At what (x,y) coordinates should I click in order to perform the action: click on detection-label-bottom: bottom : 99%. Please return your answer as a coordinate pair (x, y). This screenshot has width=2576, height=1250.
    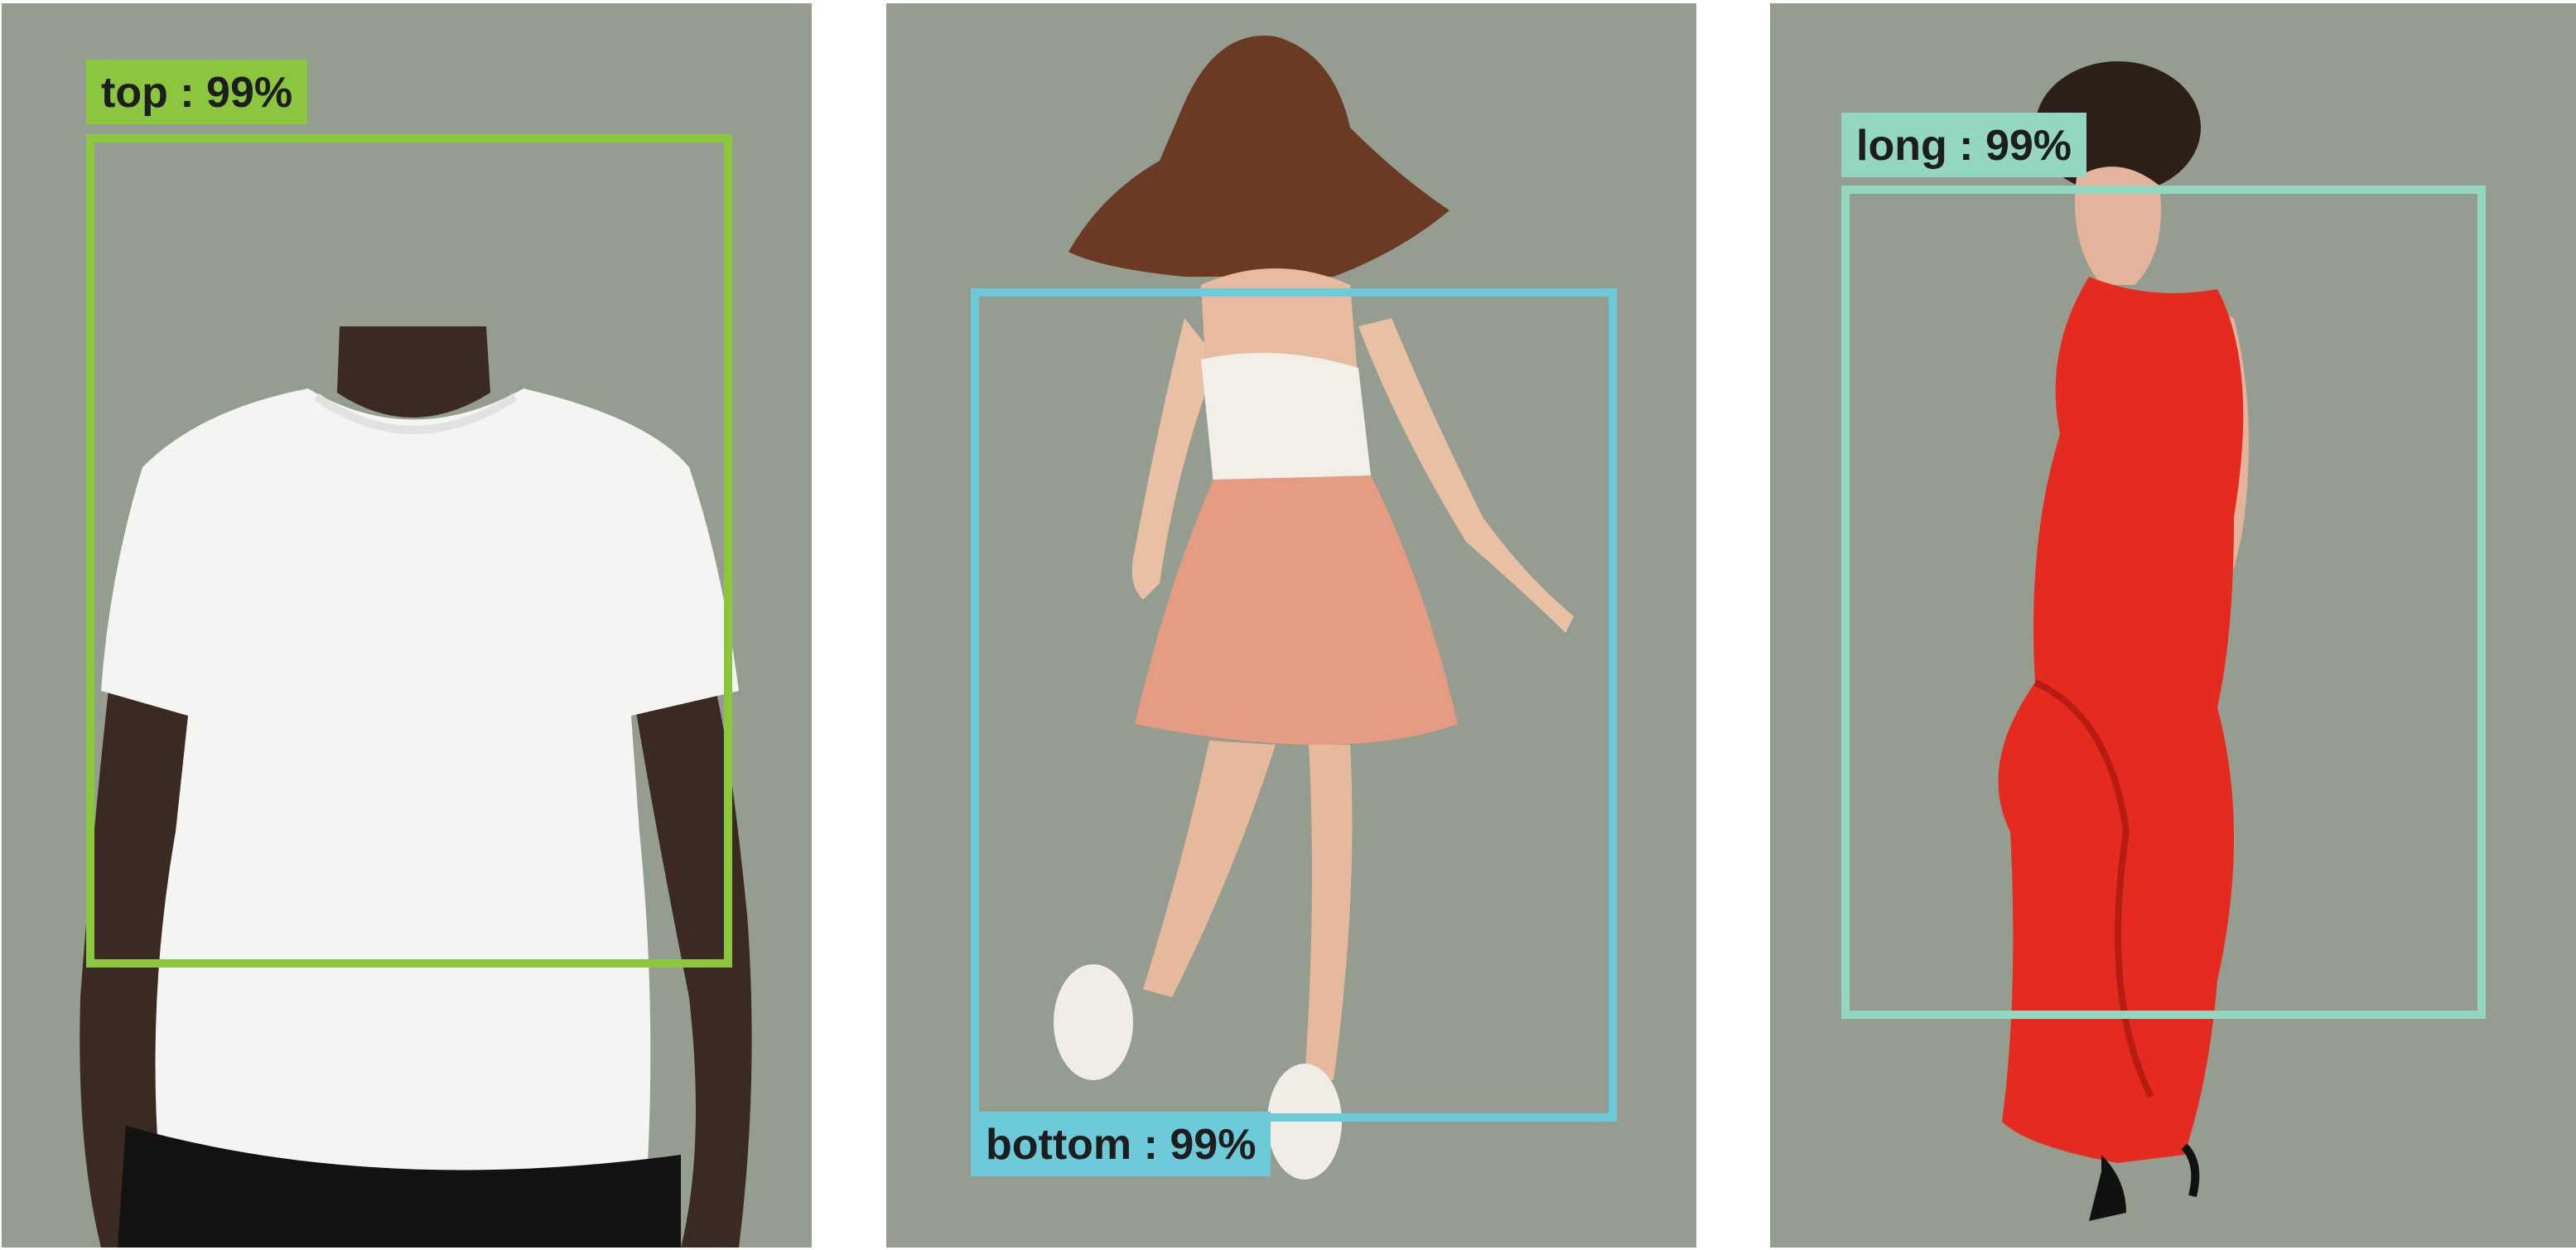
    Looking at the image, I should click on (1121, 1144).